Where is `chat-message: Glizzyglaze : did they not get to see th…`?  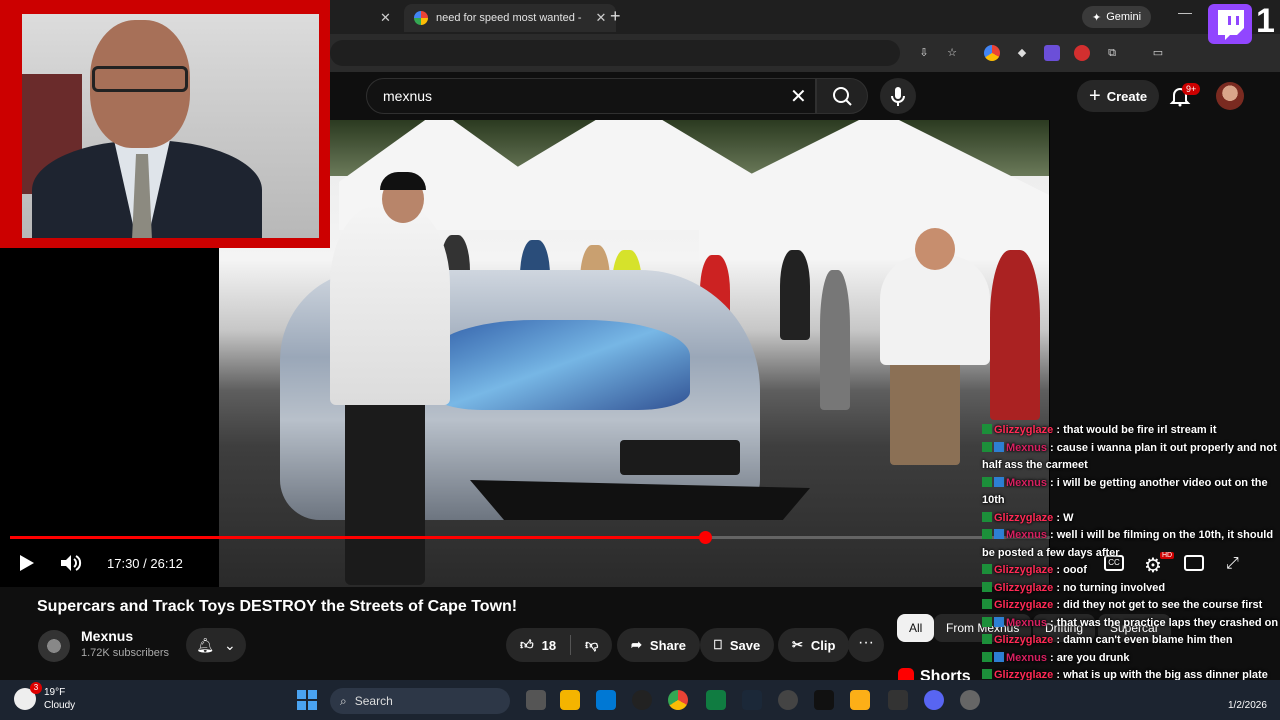 chat-message: Glizzyglaze : did they not get to see th… is located at coordinates (1131, 606).